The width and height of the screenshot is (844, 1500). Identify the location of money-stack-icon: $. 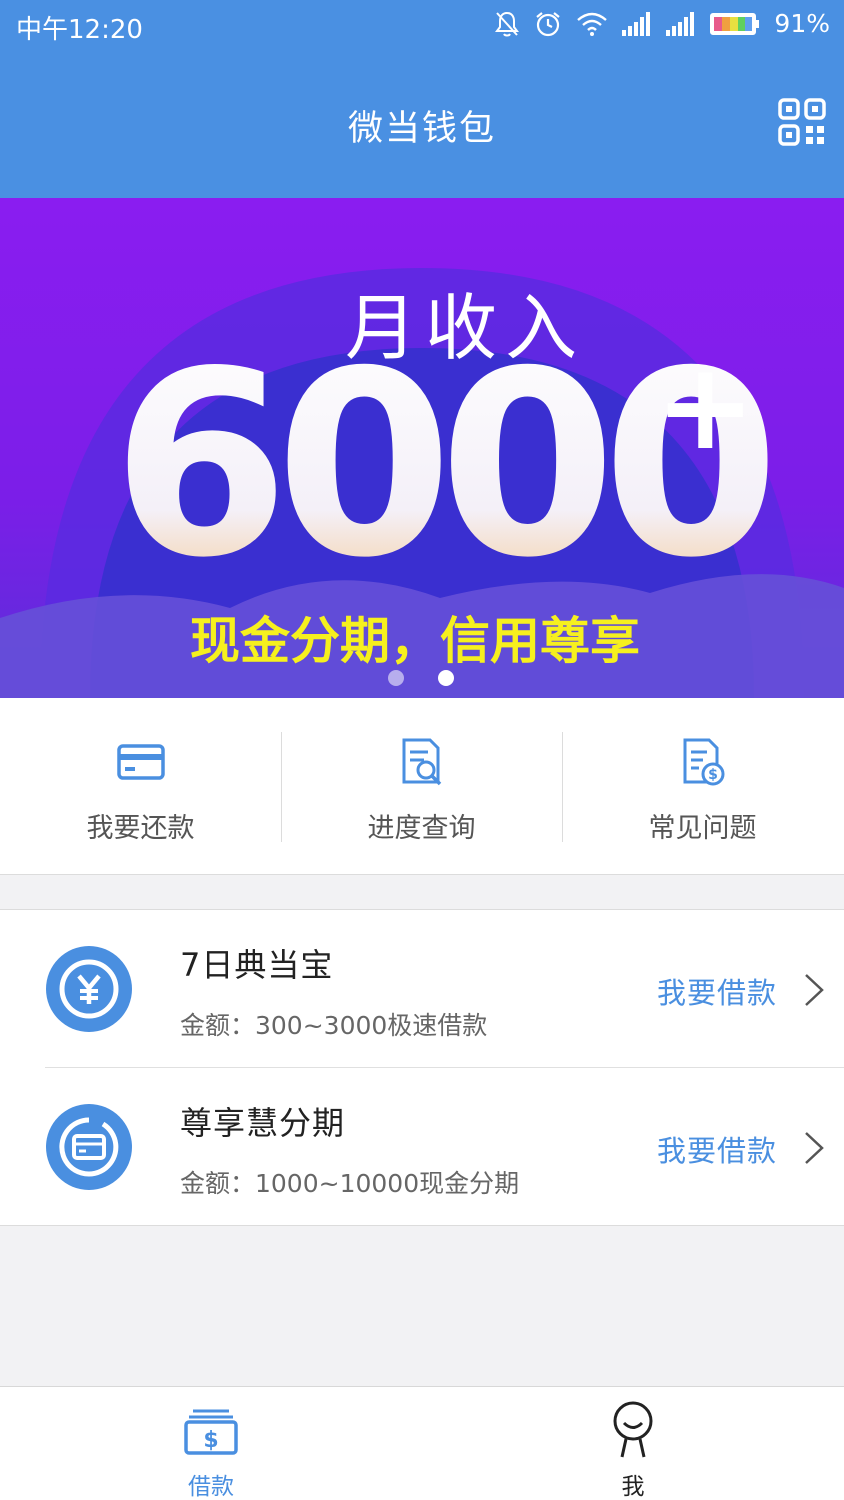
(211, 1432).